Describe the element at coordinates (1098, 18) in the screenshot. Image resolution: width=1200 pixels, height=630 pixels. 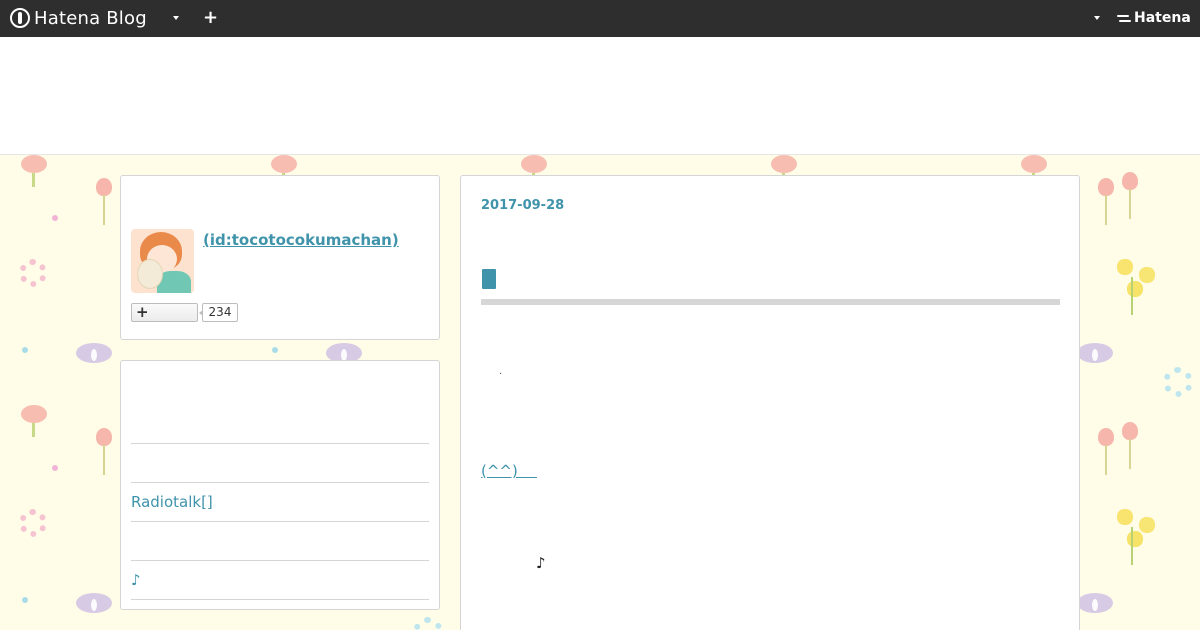
I see `user-menu-chevron-down-icon` at that location.